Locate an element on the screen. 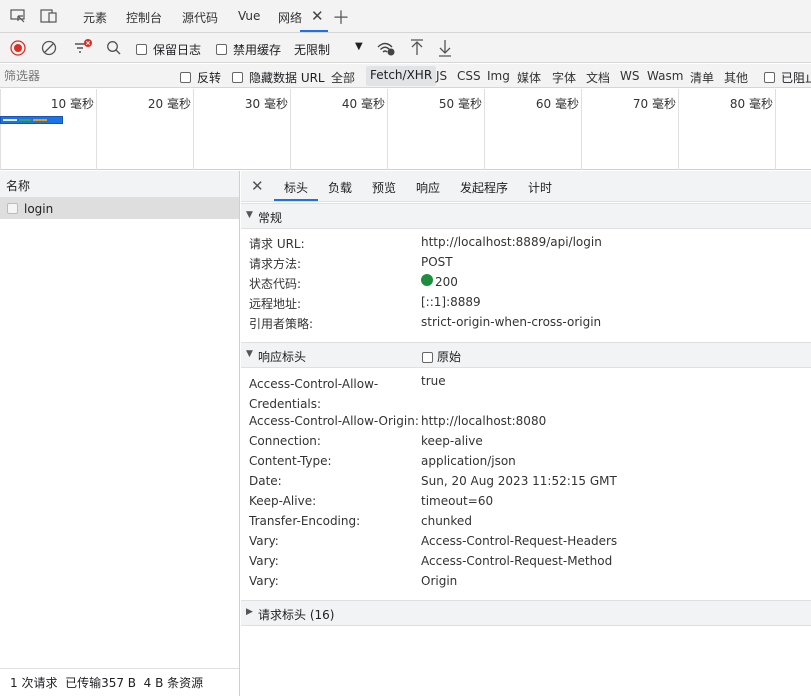 This screenshot has width=811, height=696. search-icon is located at coordinates (114, 48).